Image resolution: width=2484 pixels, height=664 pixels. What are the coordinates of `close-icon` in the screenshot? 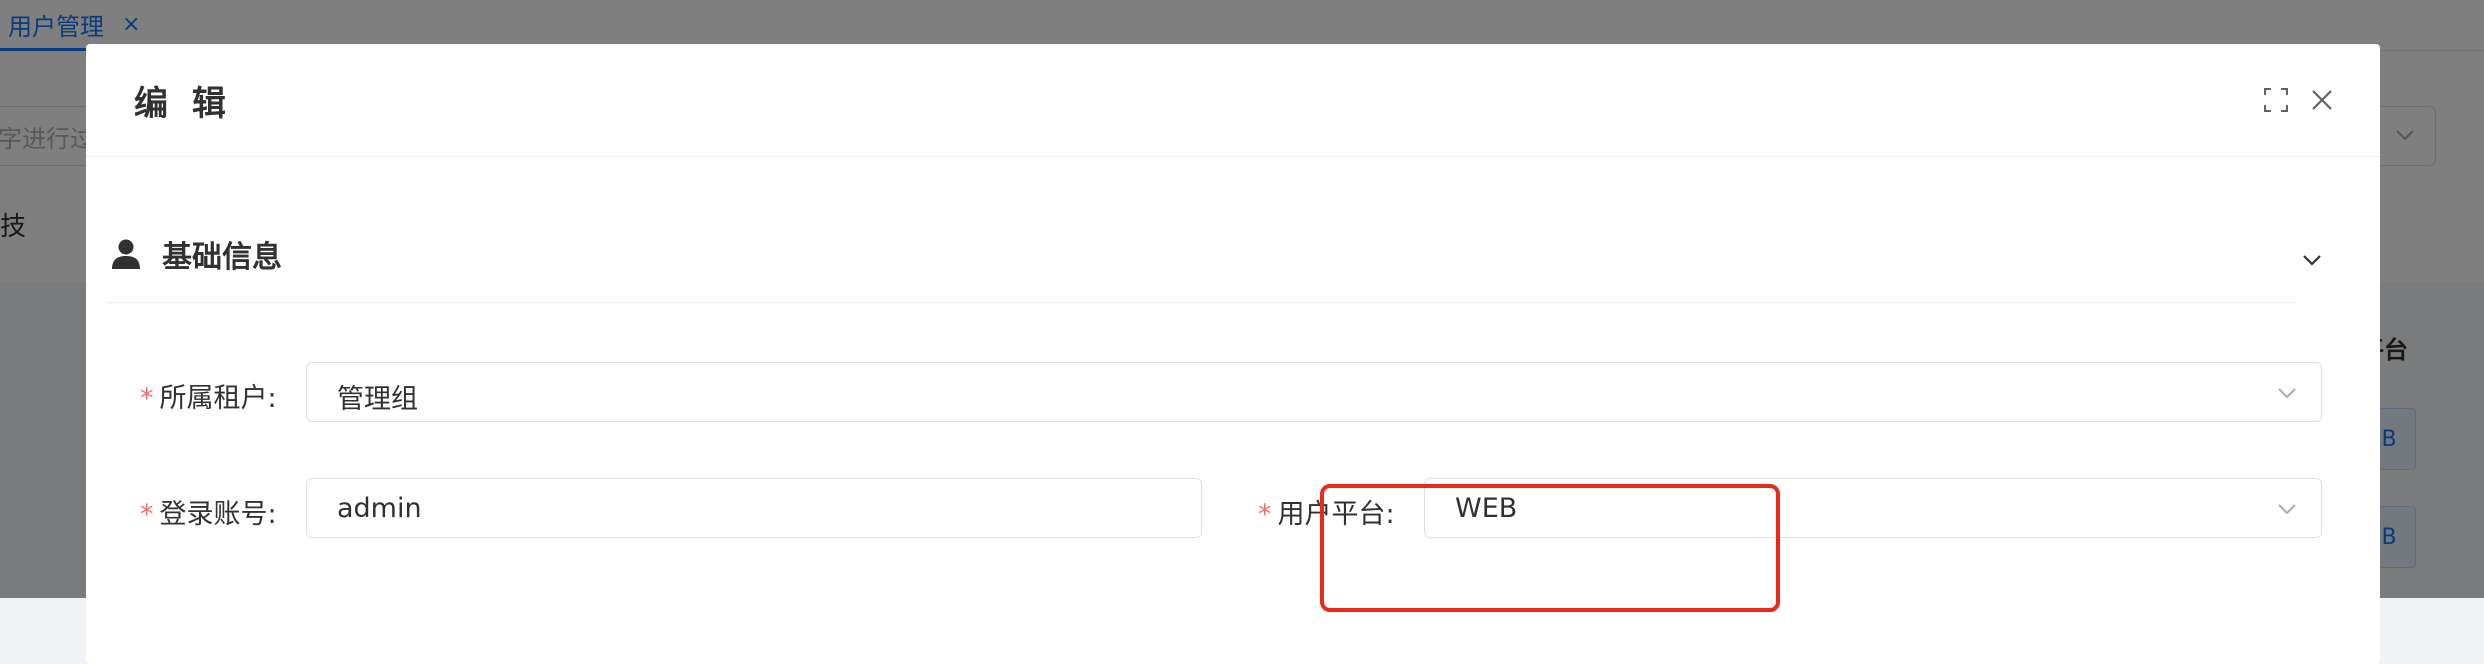 It's located at (2322, 100).